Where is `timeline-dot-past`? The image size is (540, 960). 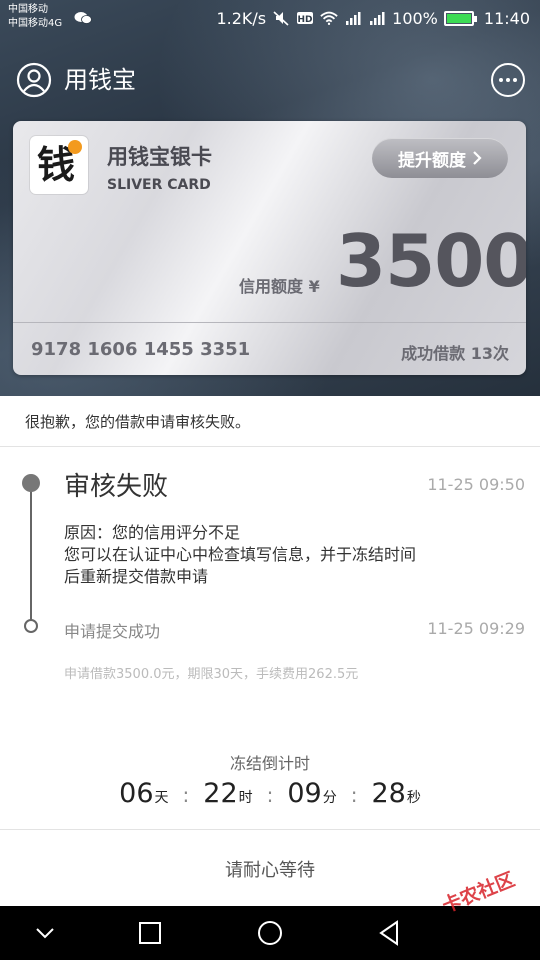
timeline-dot-past is located at coordinates (31, 626).